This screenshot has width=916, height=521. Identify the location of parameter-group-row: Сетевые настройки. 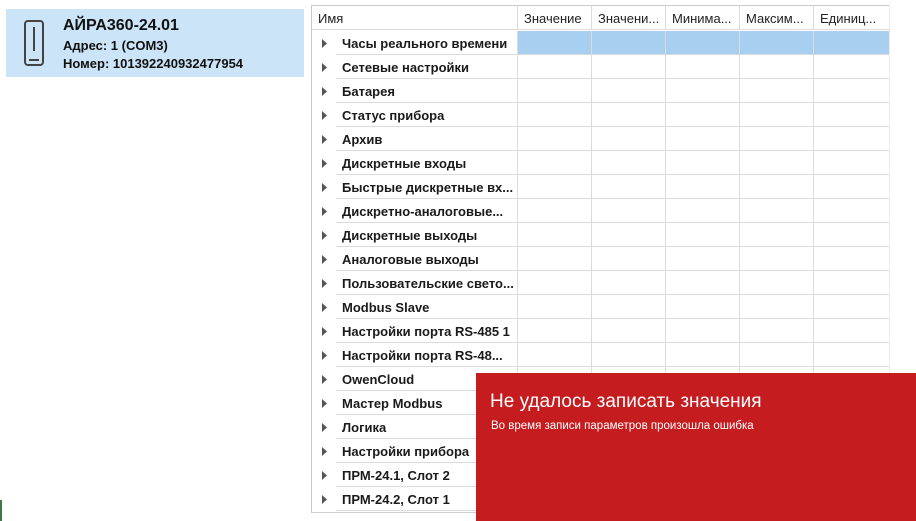
(601, 67).